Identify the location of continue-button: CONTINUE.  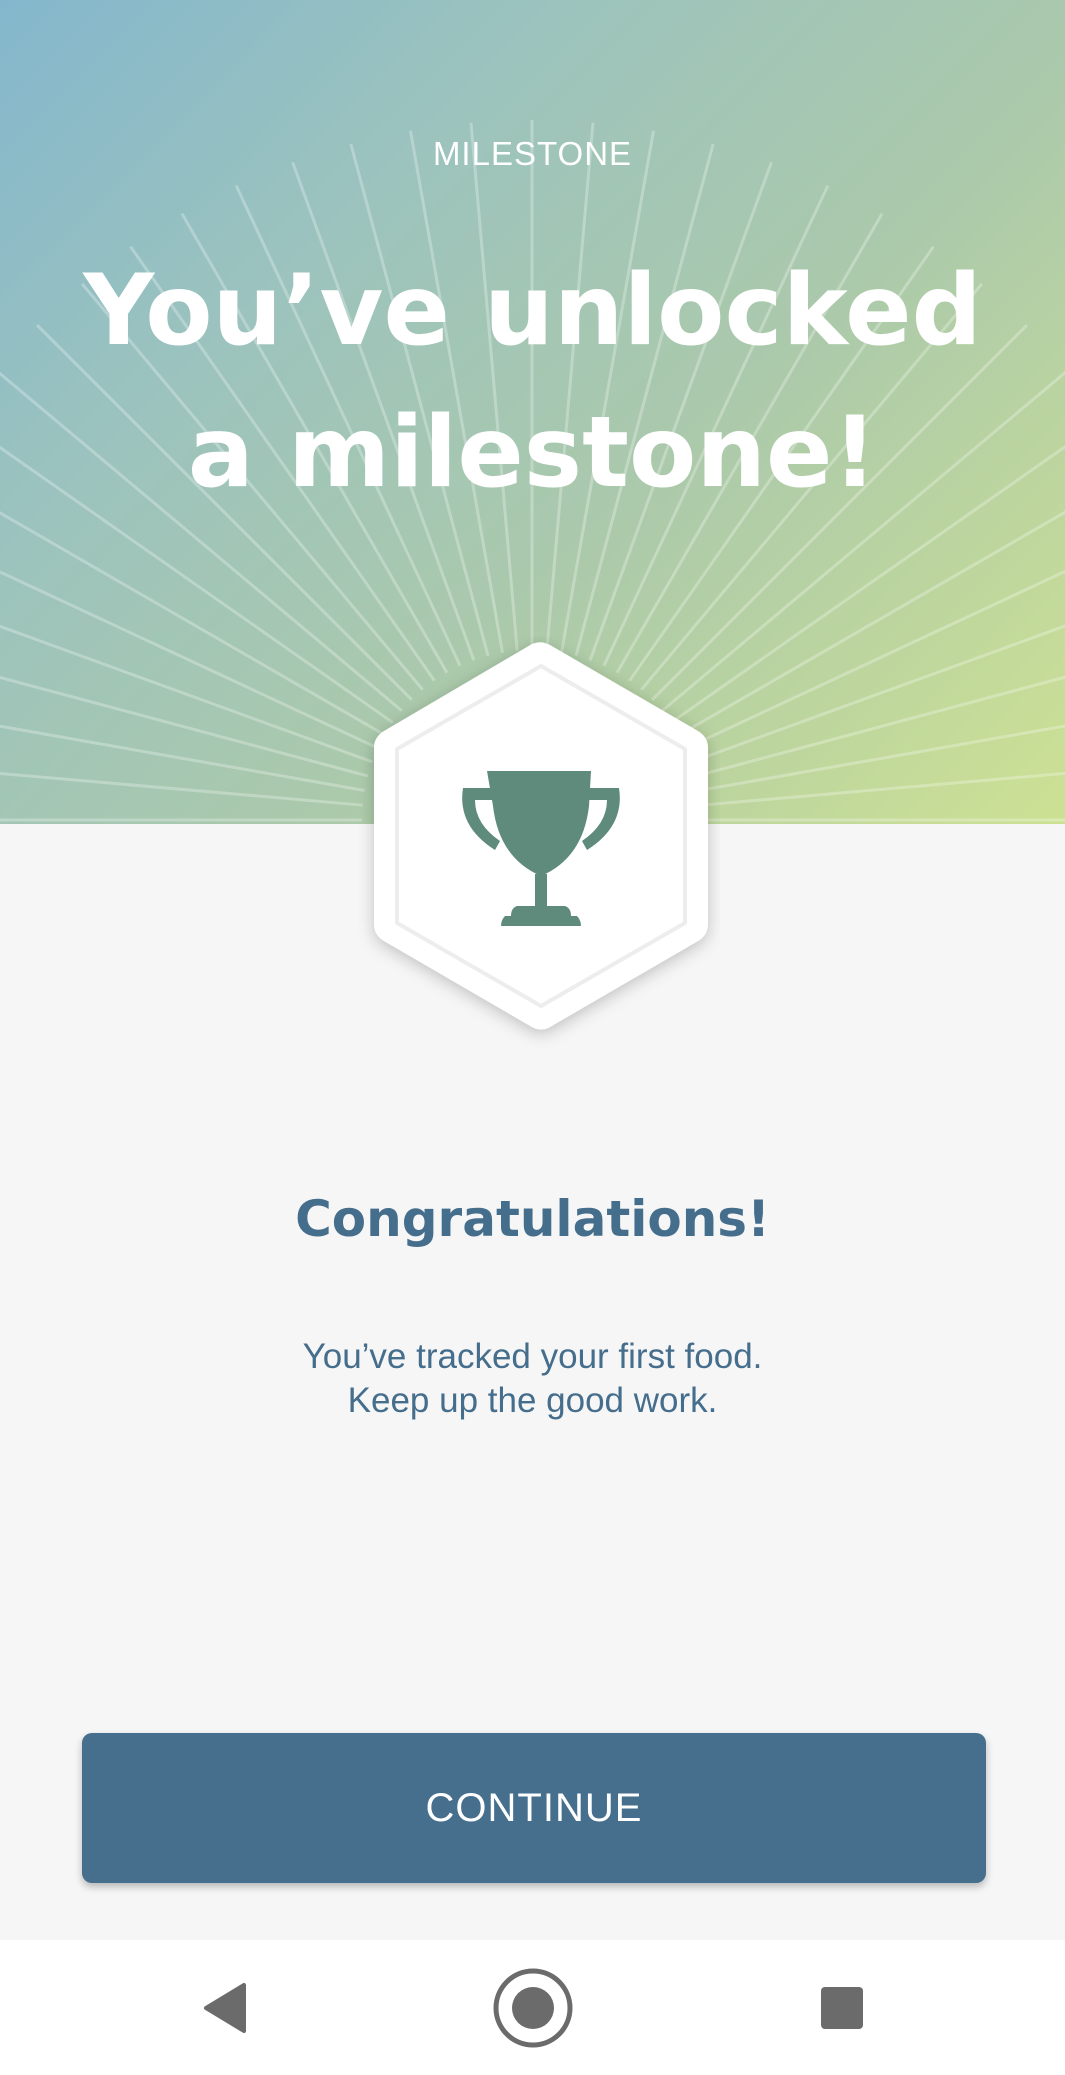
(534, 1808).